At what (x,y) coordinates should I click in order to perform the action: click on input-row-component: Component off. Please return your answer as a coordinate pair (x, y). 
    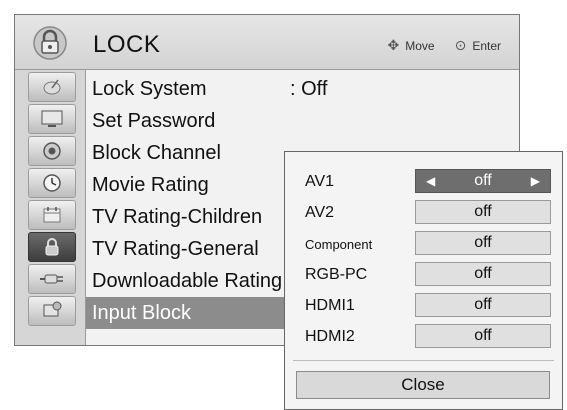
    Looking at the image, I should click on (423, 244).